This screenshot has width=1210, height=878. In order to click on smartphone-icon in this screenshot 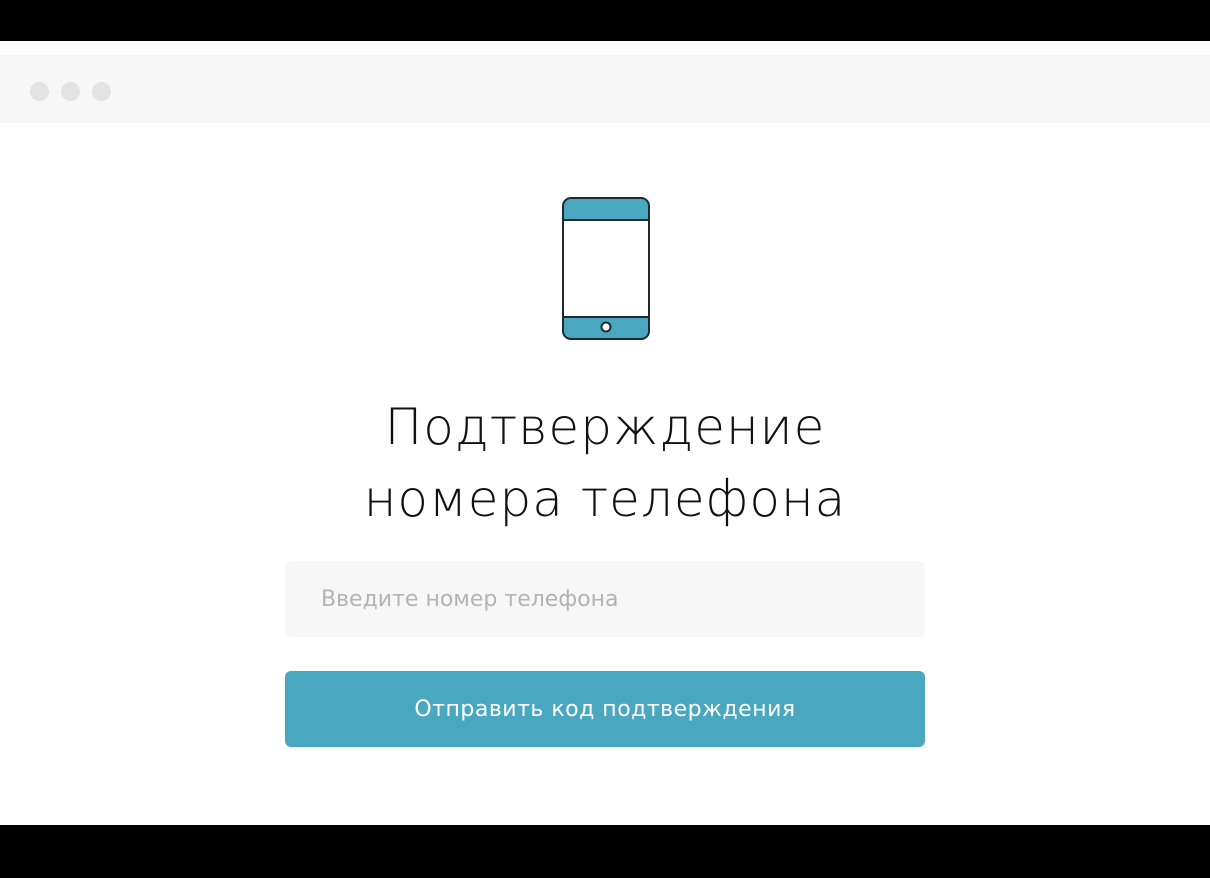, I will do `click(606, 268)`.